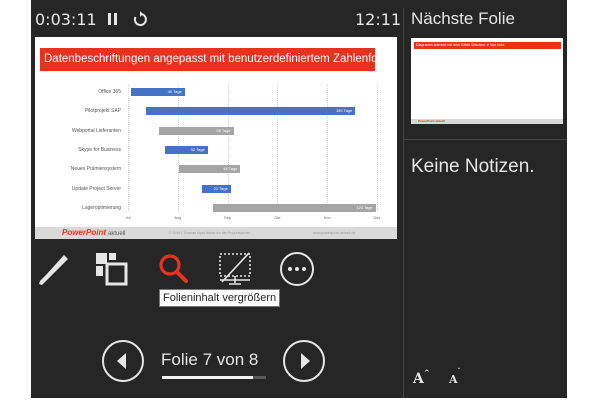 The width and height of the screenshot is (590, 401). I want to click on progress-bar, so click(214, 377).